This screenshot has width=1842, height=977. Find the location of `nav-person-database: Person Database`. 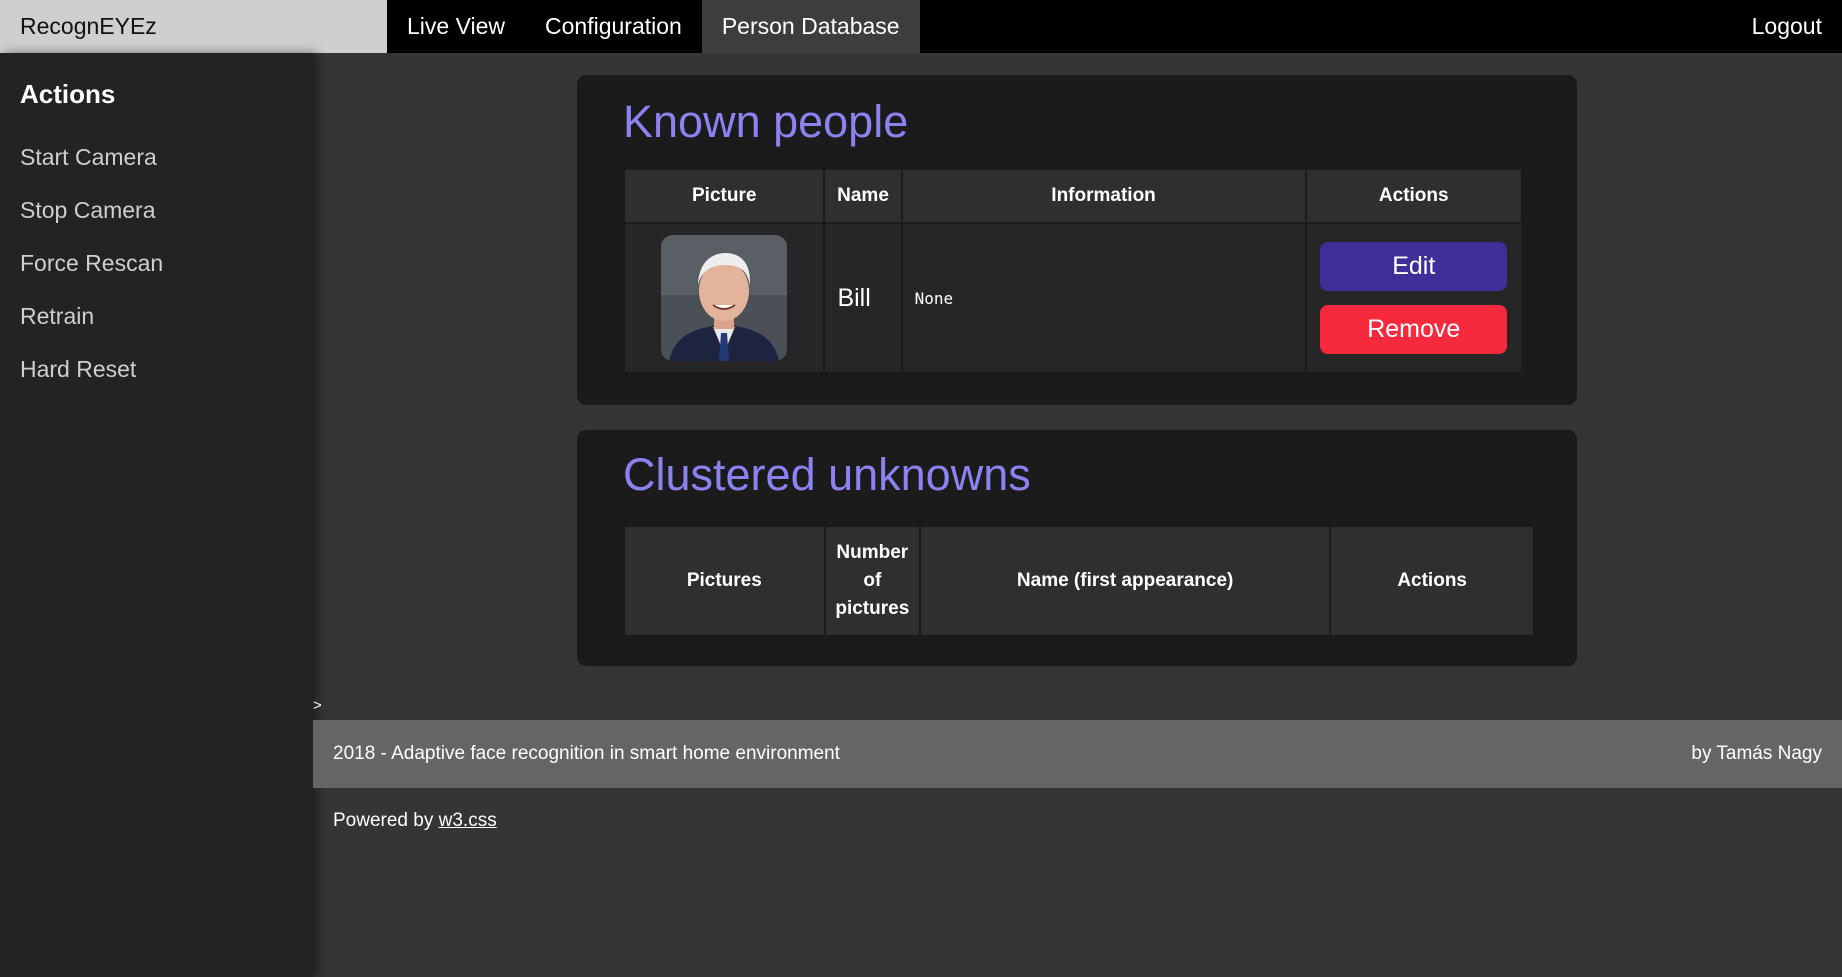

nav-person-database: Person Database is located at coordinates (810, 26).